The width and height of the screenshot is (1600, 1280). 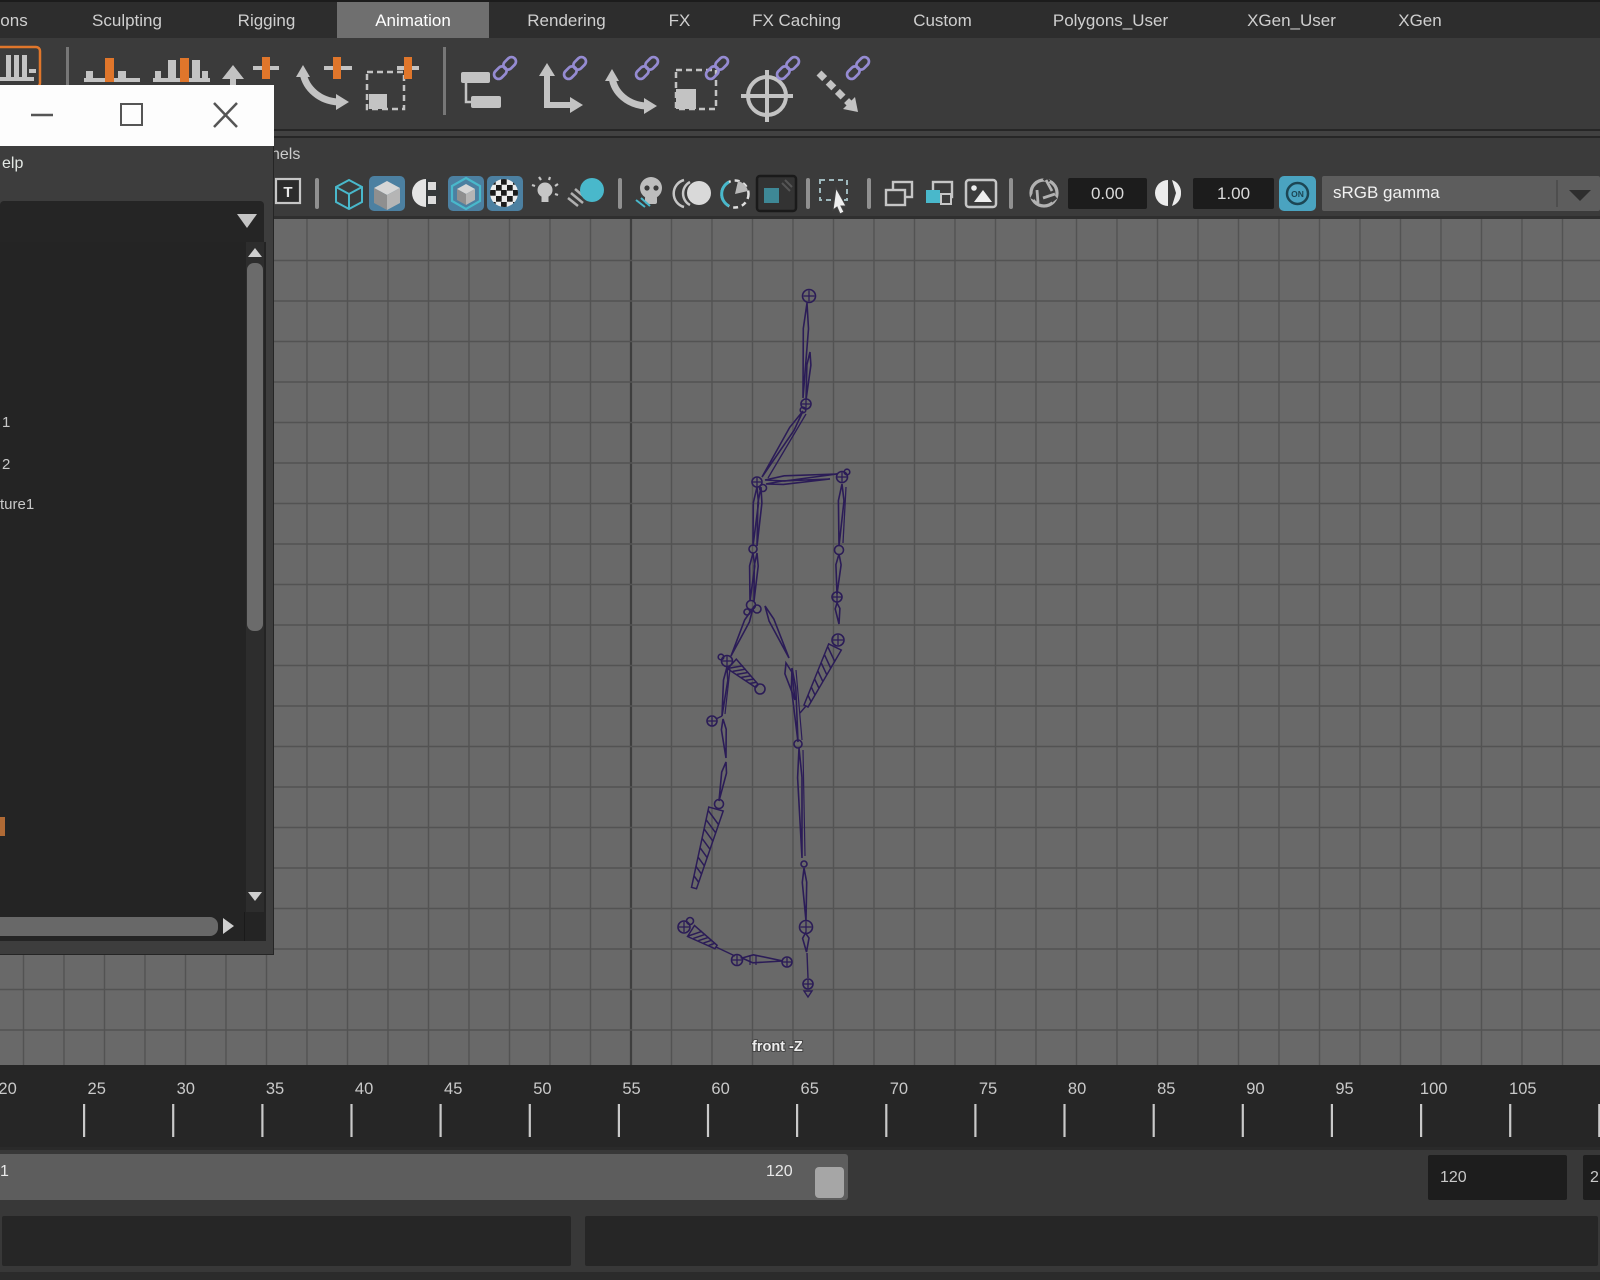 I want to click on svg-text: ON, so click(x=1297, y=194).